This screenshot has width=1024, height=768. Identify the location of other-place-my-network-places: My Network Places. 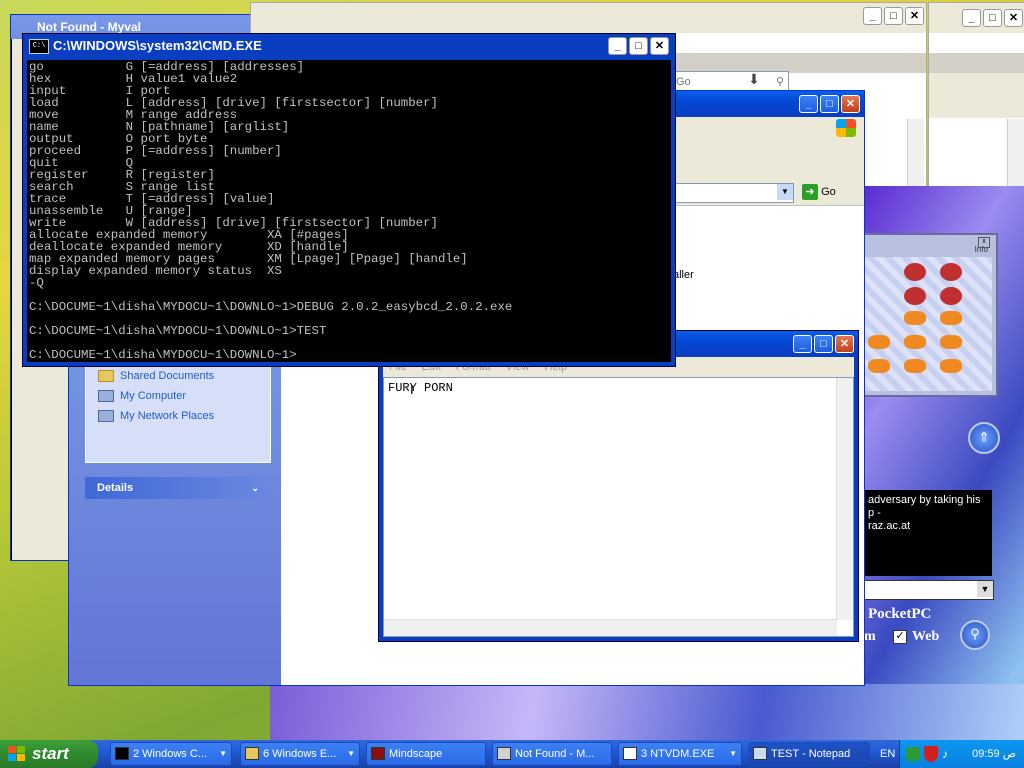
(178, 416).